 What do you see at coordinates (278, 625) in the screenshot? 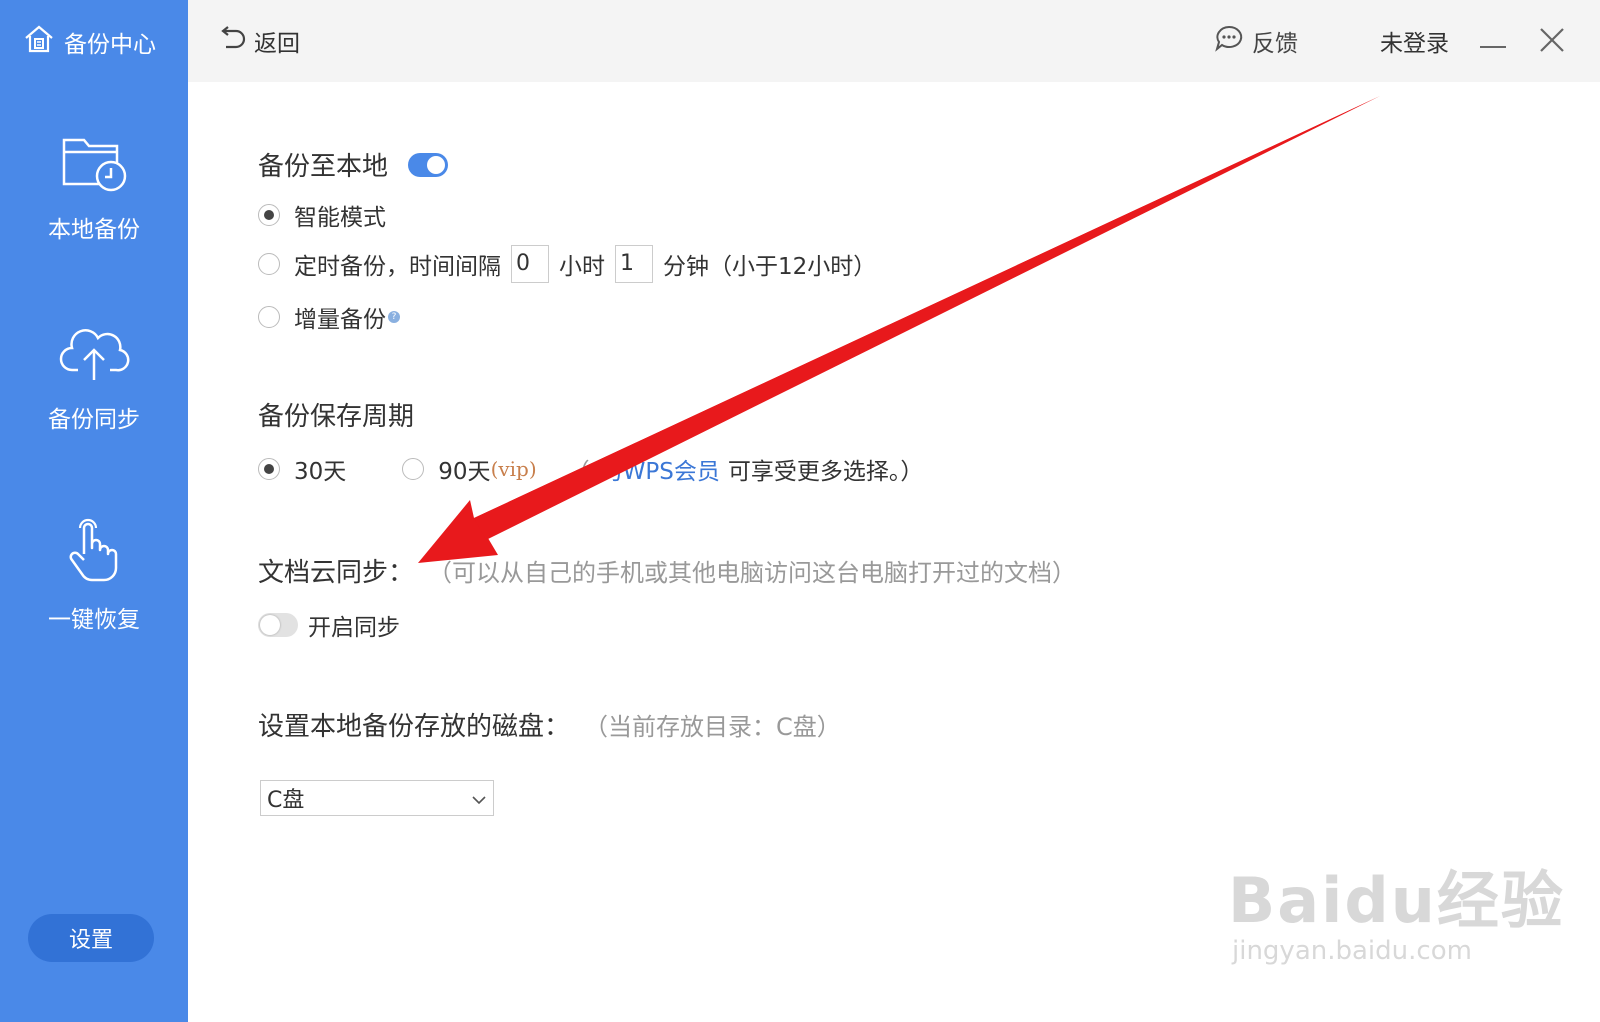
I see `cloud-sync-toggle` at bounding box center [278, 625].